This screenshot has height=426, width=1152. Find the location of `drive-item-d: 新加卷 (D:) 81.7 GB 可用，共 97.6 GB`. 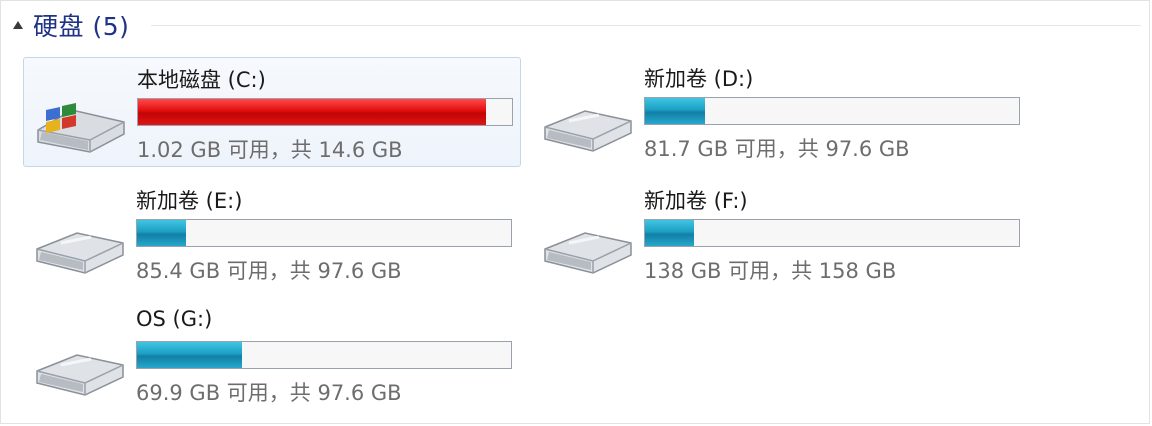

drive-item-d: 新加卷 (D:) 81.7 GB 可用，共 97.6 GB is located at coordinates (780, 112).